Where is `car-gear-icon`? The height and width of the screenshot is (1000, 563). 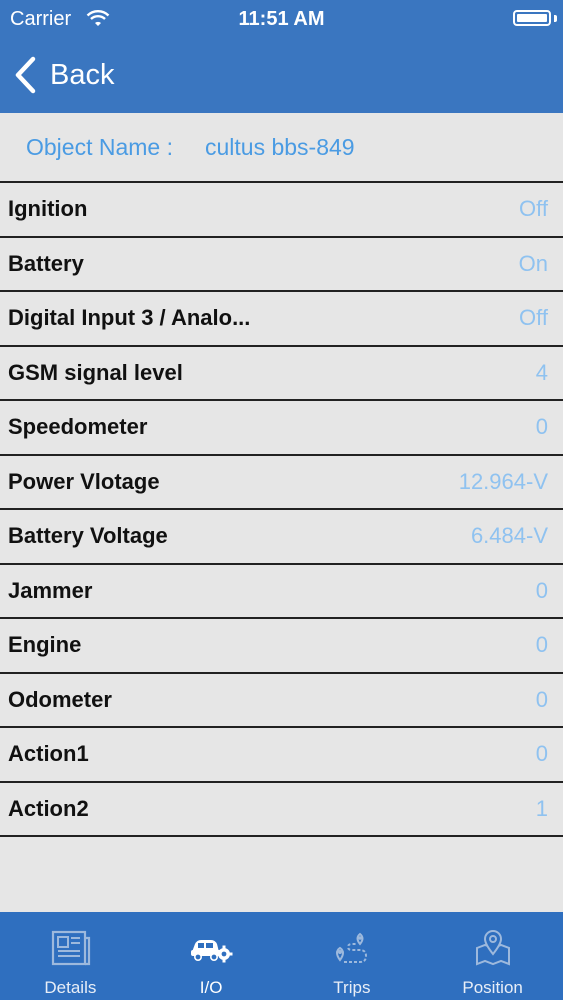 car-gear-icon is located at coordinates (212, 951).